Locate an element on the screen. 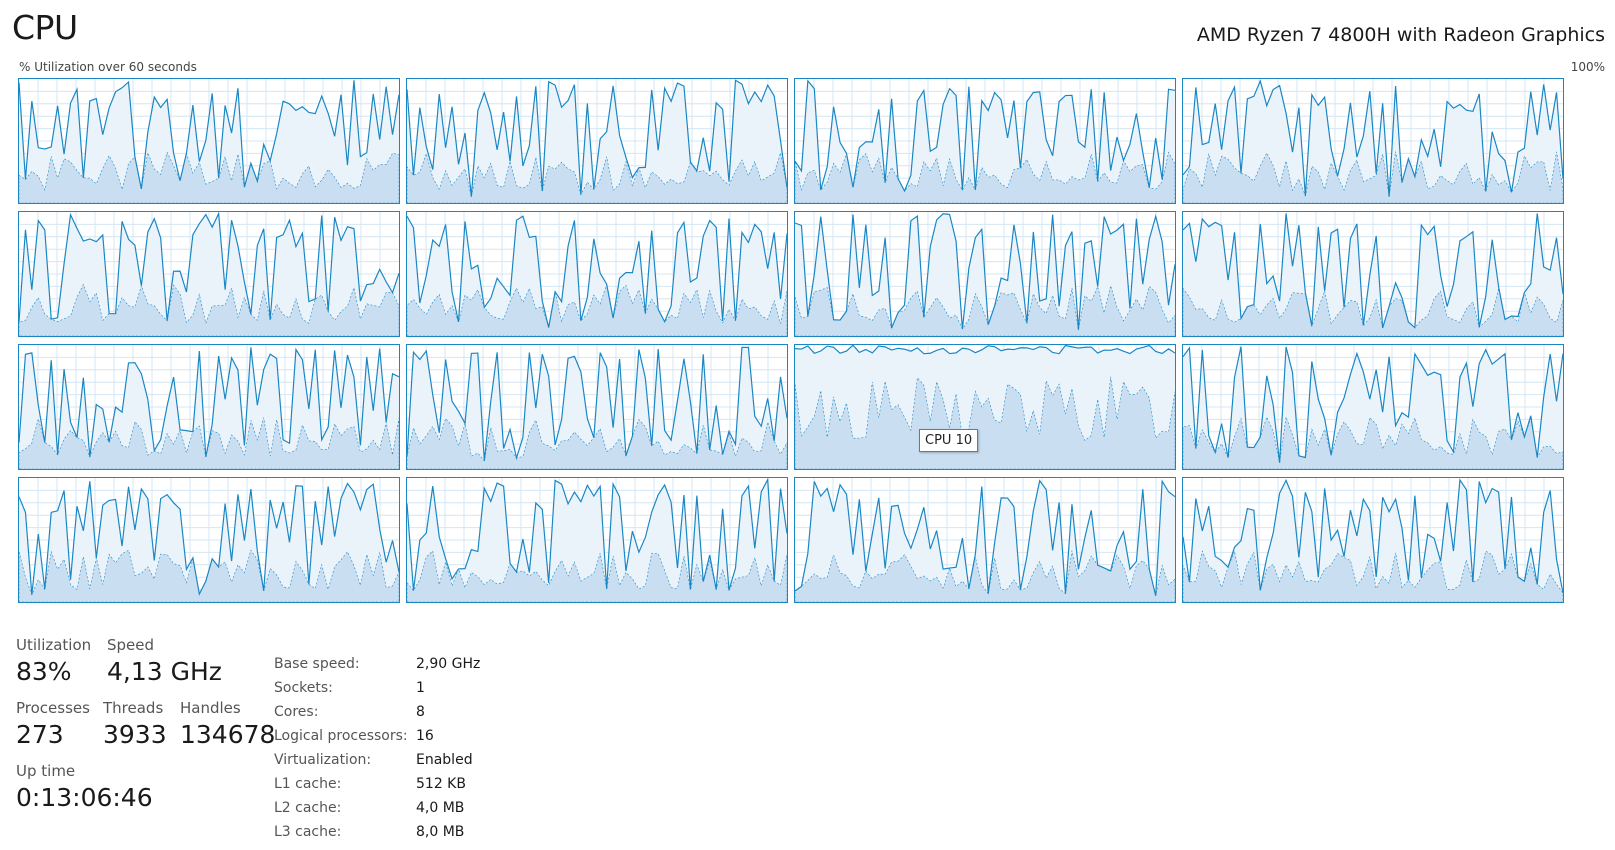  cpu-graph-tooltip: CPU 10 is located at coordinates (949, 440).